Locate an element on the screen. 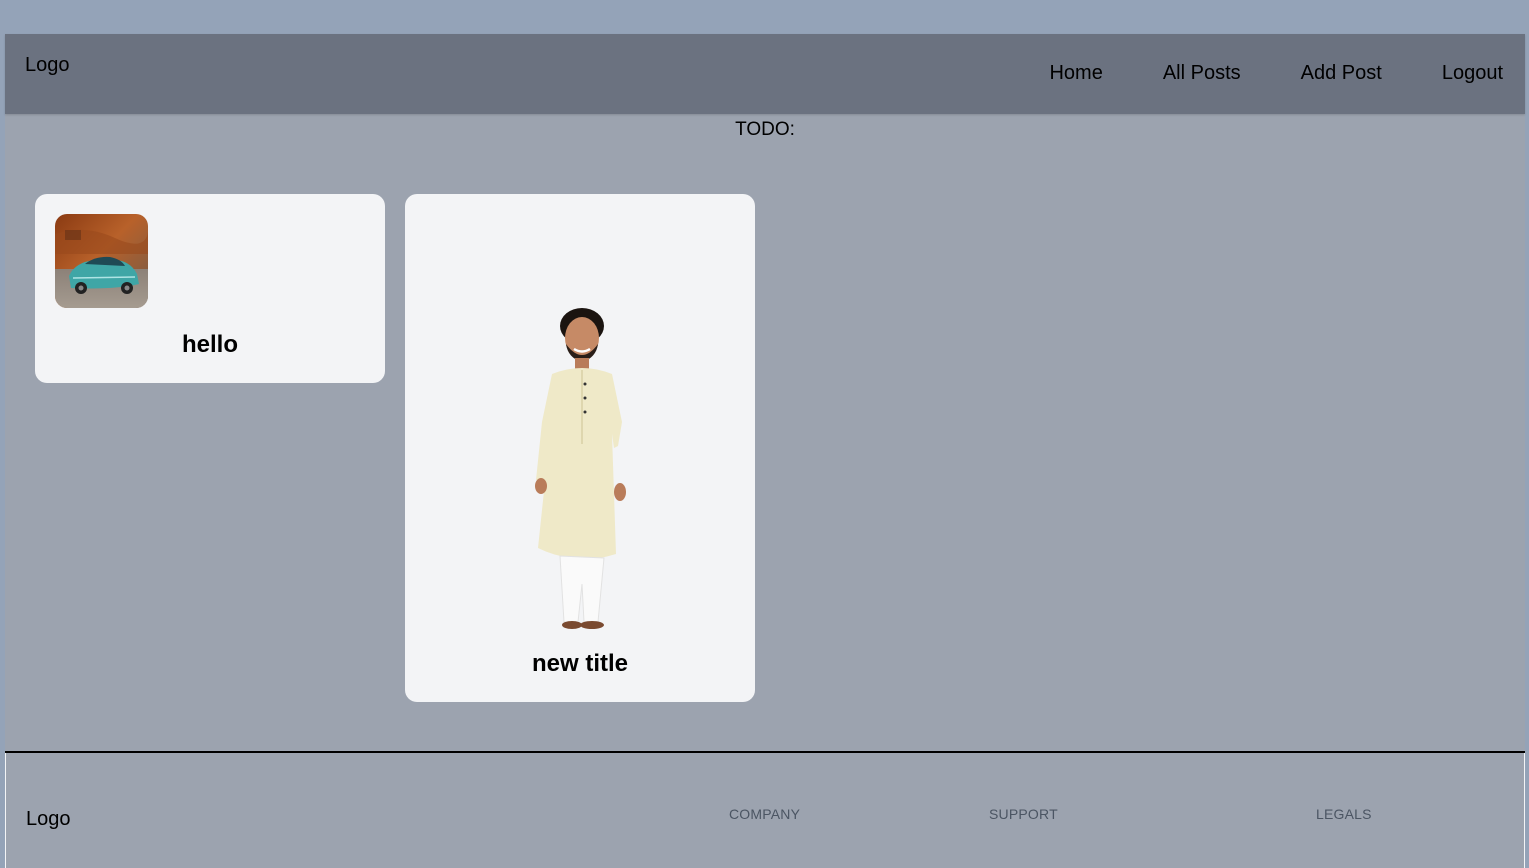 The width and height of the screenshot is (1529, 868). footer-heading-company: COMPANY is located at coordinates (765, 814).